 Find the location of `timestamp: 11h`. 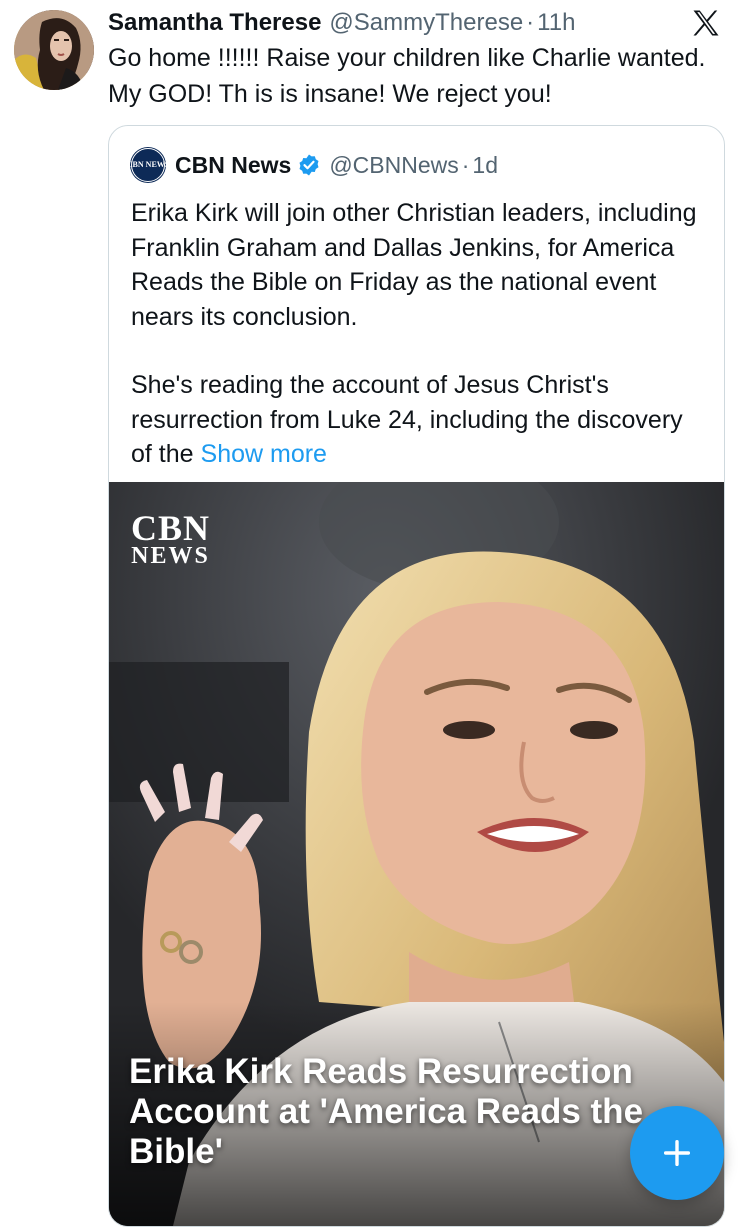

timestamp: 11h is located at coordinates (556, 23).